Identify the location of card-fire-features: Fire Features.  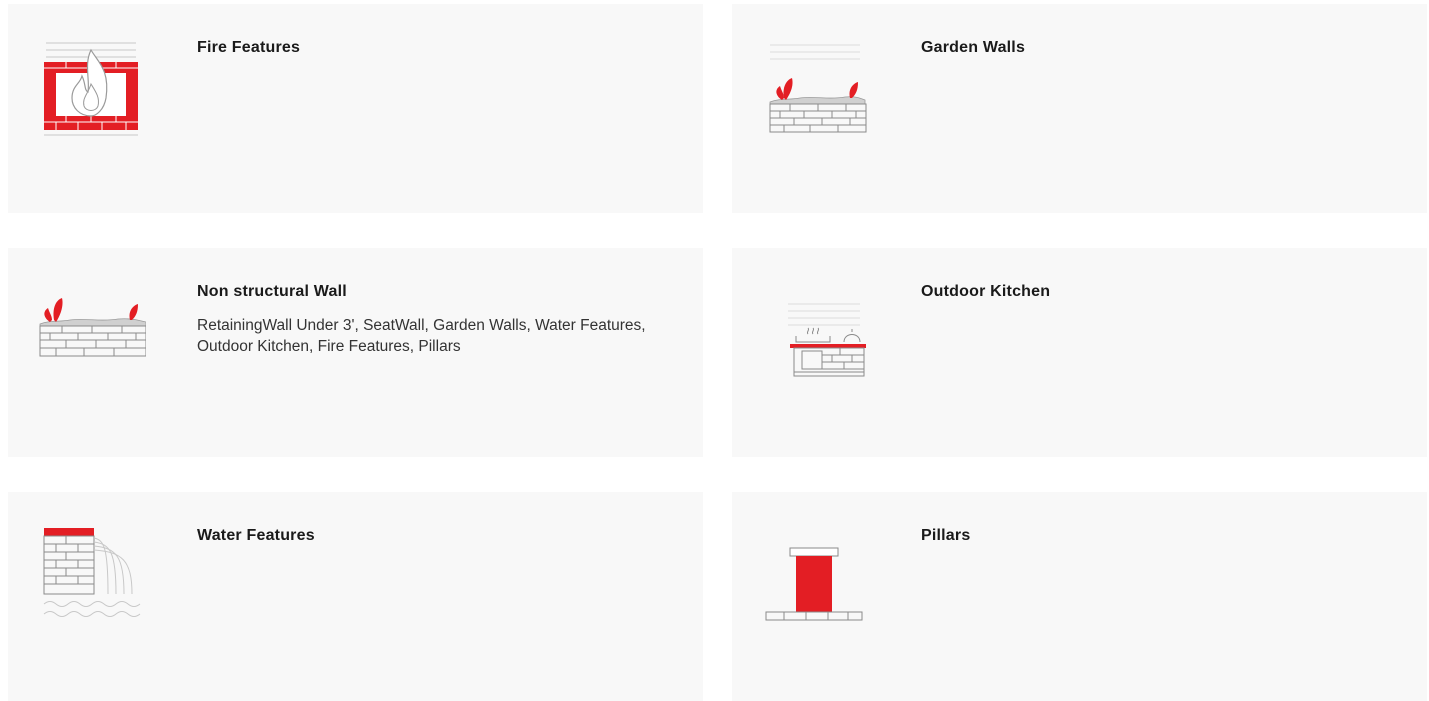
(355, 108).